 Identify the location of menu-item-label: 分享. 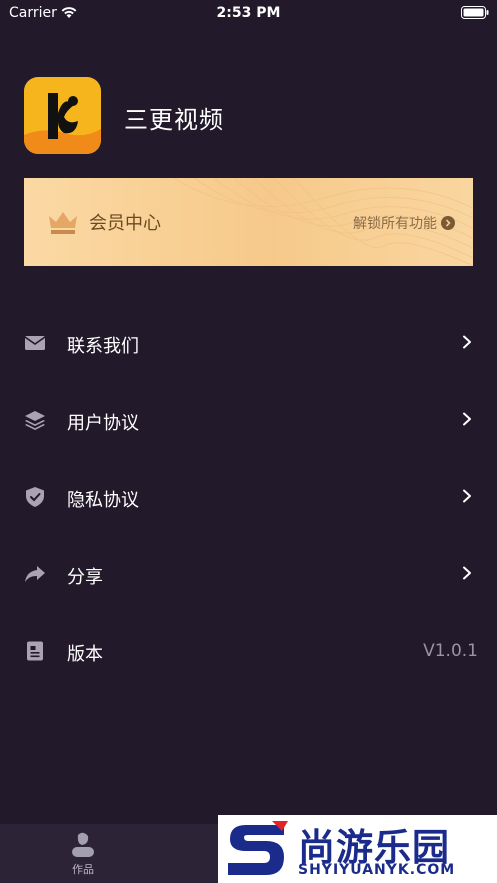
(85, 577).